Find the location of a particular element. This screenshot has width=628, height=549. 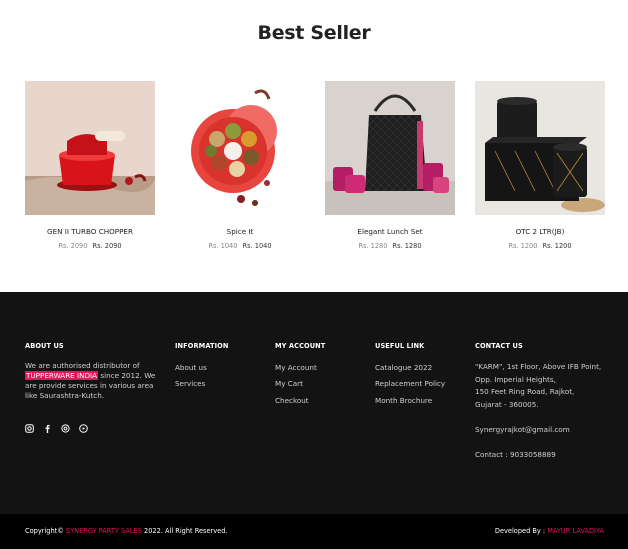

old-price: Rs. 1280 is located at coordinates (373, 246).